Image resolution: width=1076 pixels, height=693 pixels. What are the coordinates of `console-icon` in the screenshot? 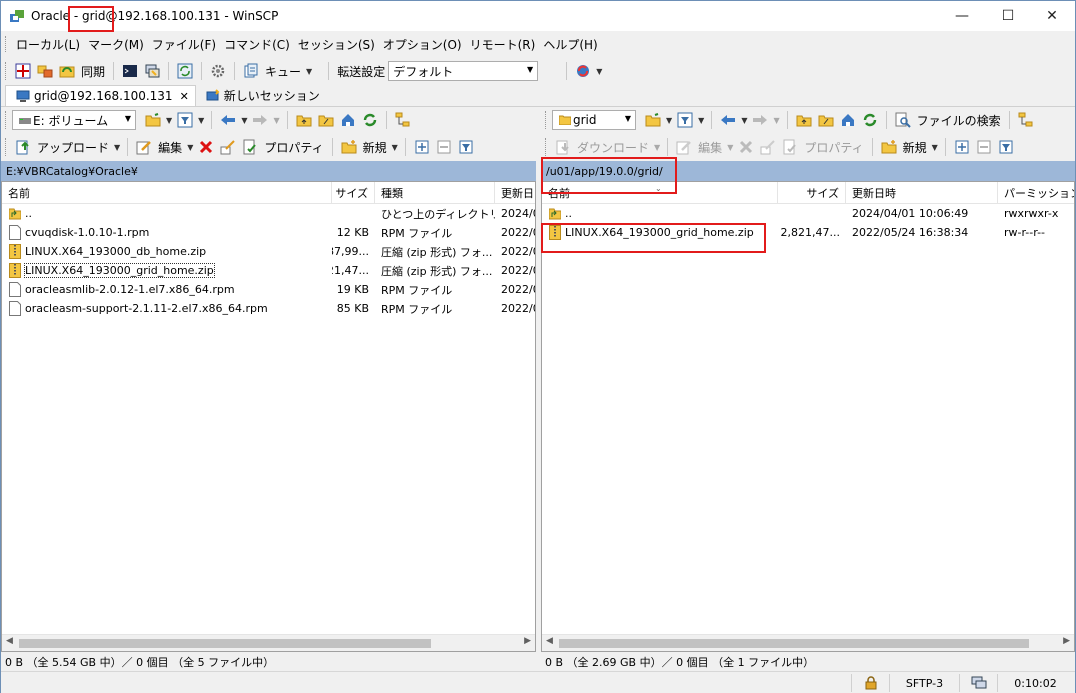 It's located at (130, 71).